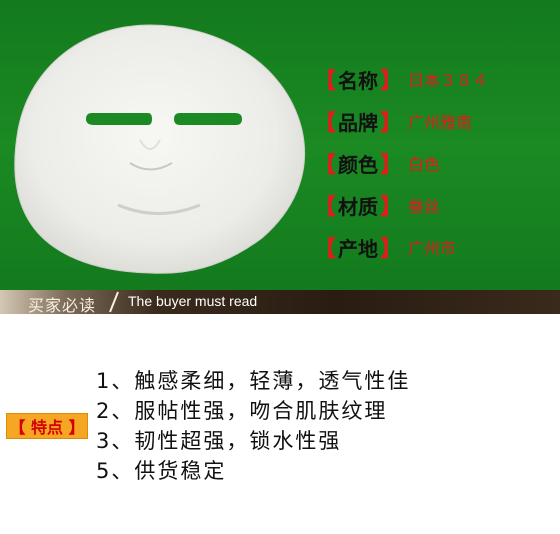  What do you see at coordinates (161, 471) in the screenshot?
I see `feature-item: 5、供货稳定` at bounding box center [161, 471].